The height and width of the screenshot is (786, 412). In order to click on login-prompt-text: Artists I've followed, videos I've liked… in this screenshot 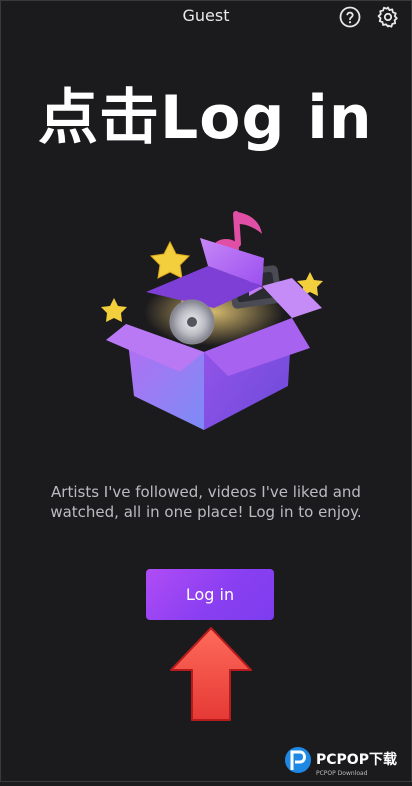, I will do `click(206, 502)`.